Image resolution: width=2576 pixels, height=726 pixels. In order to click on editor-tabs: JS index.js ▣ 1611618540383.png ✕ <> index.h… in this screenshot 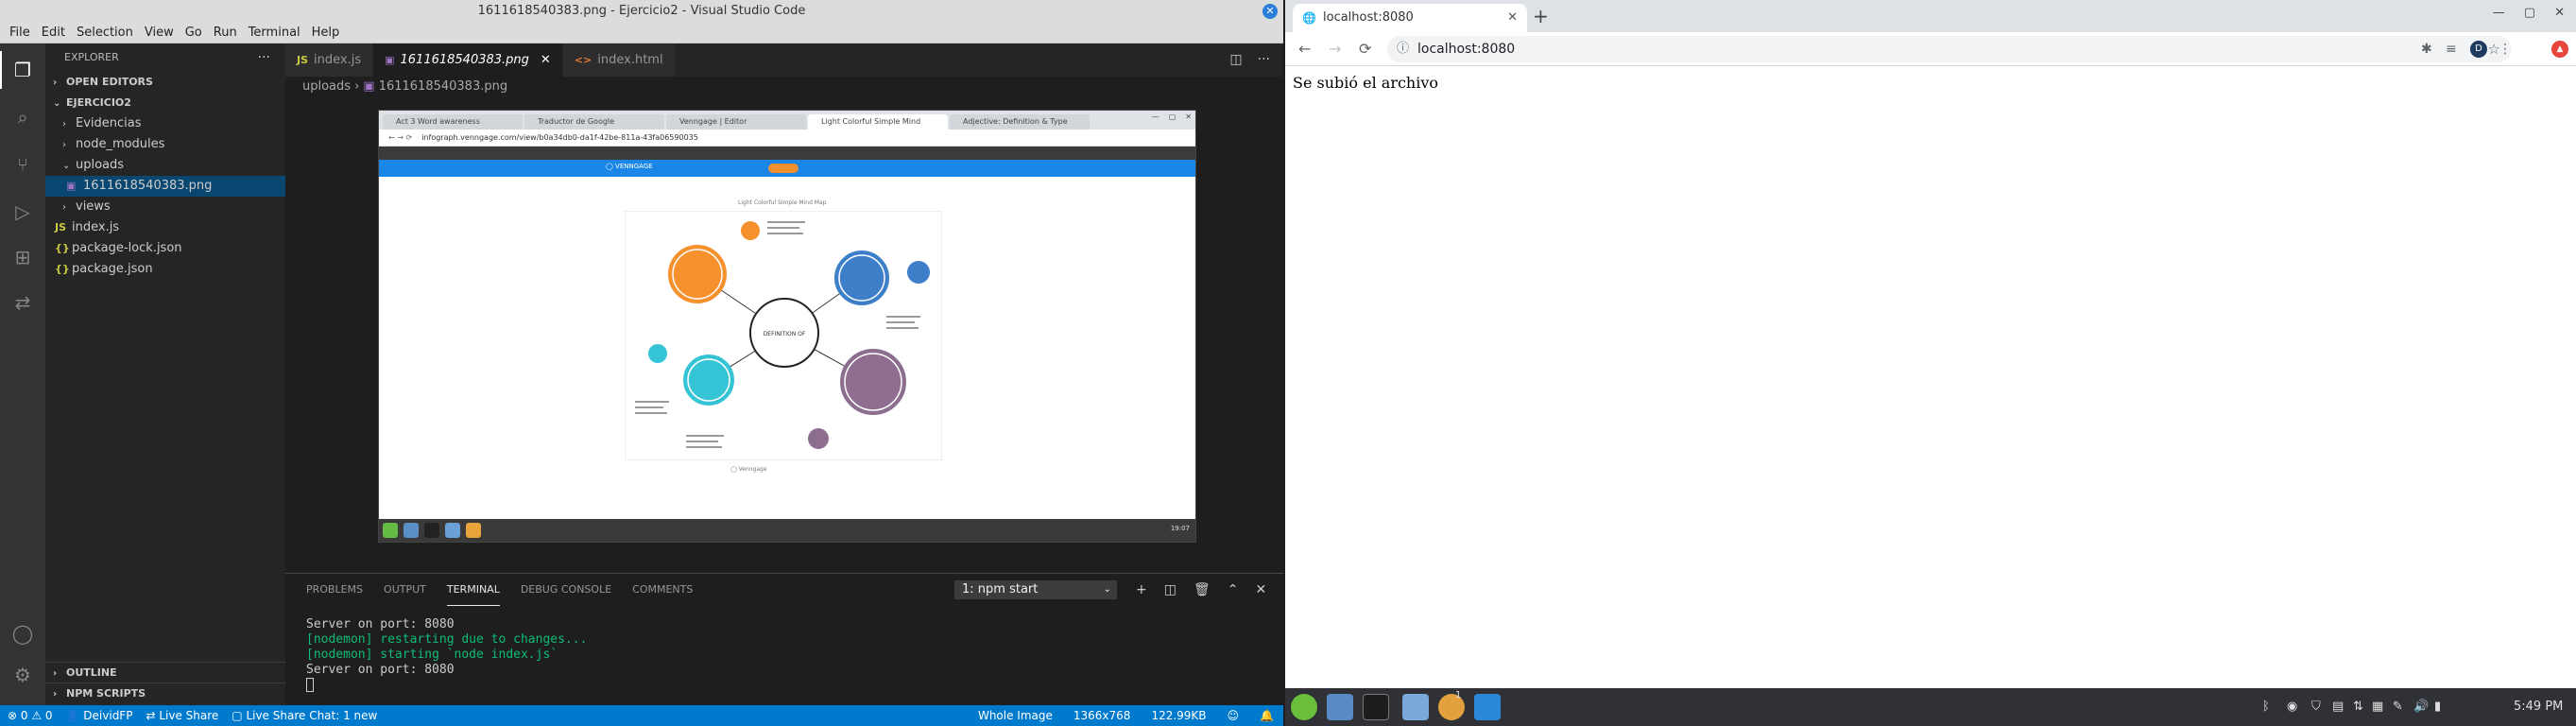, I will do `click(784, 60)`.